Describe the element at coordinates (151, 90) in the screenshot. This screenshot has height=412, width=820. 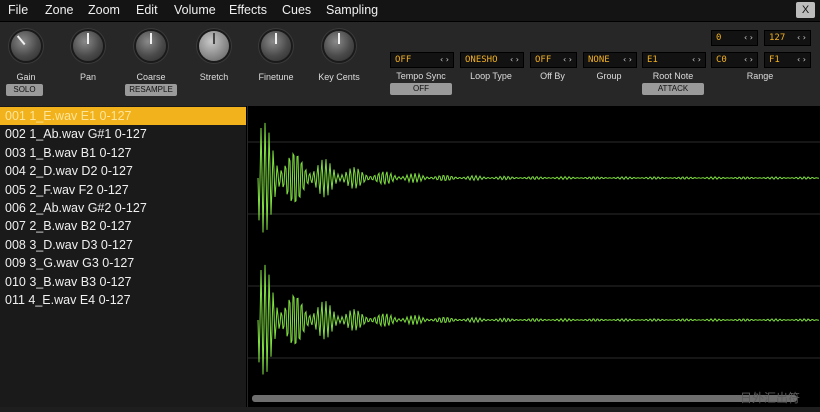
I see `resample-button: RESAMPLE` at that location.